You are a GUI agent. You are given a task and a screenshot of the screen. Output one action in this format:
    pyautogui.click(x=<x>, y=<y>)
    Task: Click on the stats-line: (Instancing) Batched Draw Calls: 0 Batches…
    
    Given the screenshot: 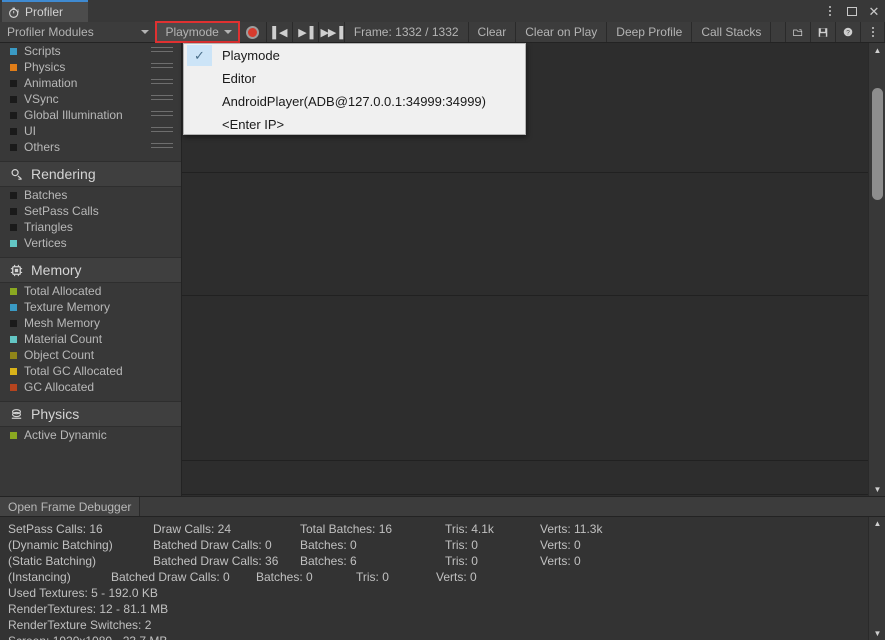 What is the action you would take?
    pyautogui.click(x=446, y=578)
    